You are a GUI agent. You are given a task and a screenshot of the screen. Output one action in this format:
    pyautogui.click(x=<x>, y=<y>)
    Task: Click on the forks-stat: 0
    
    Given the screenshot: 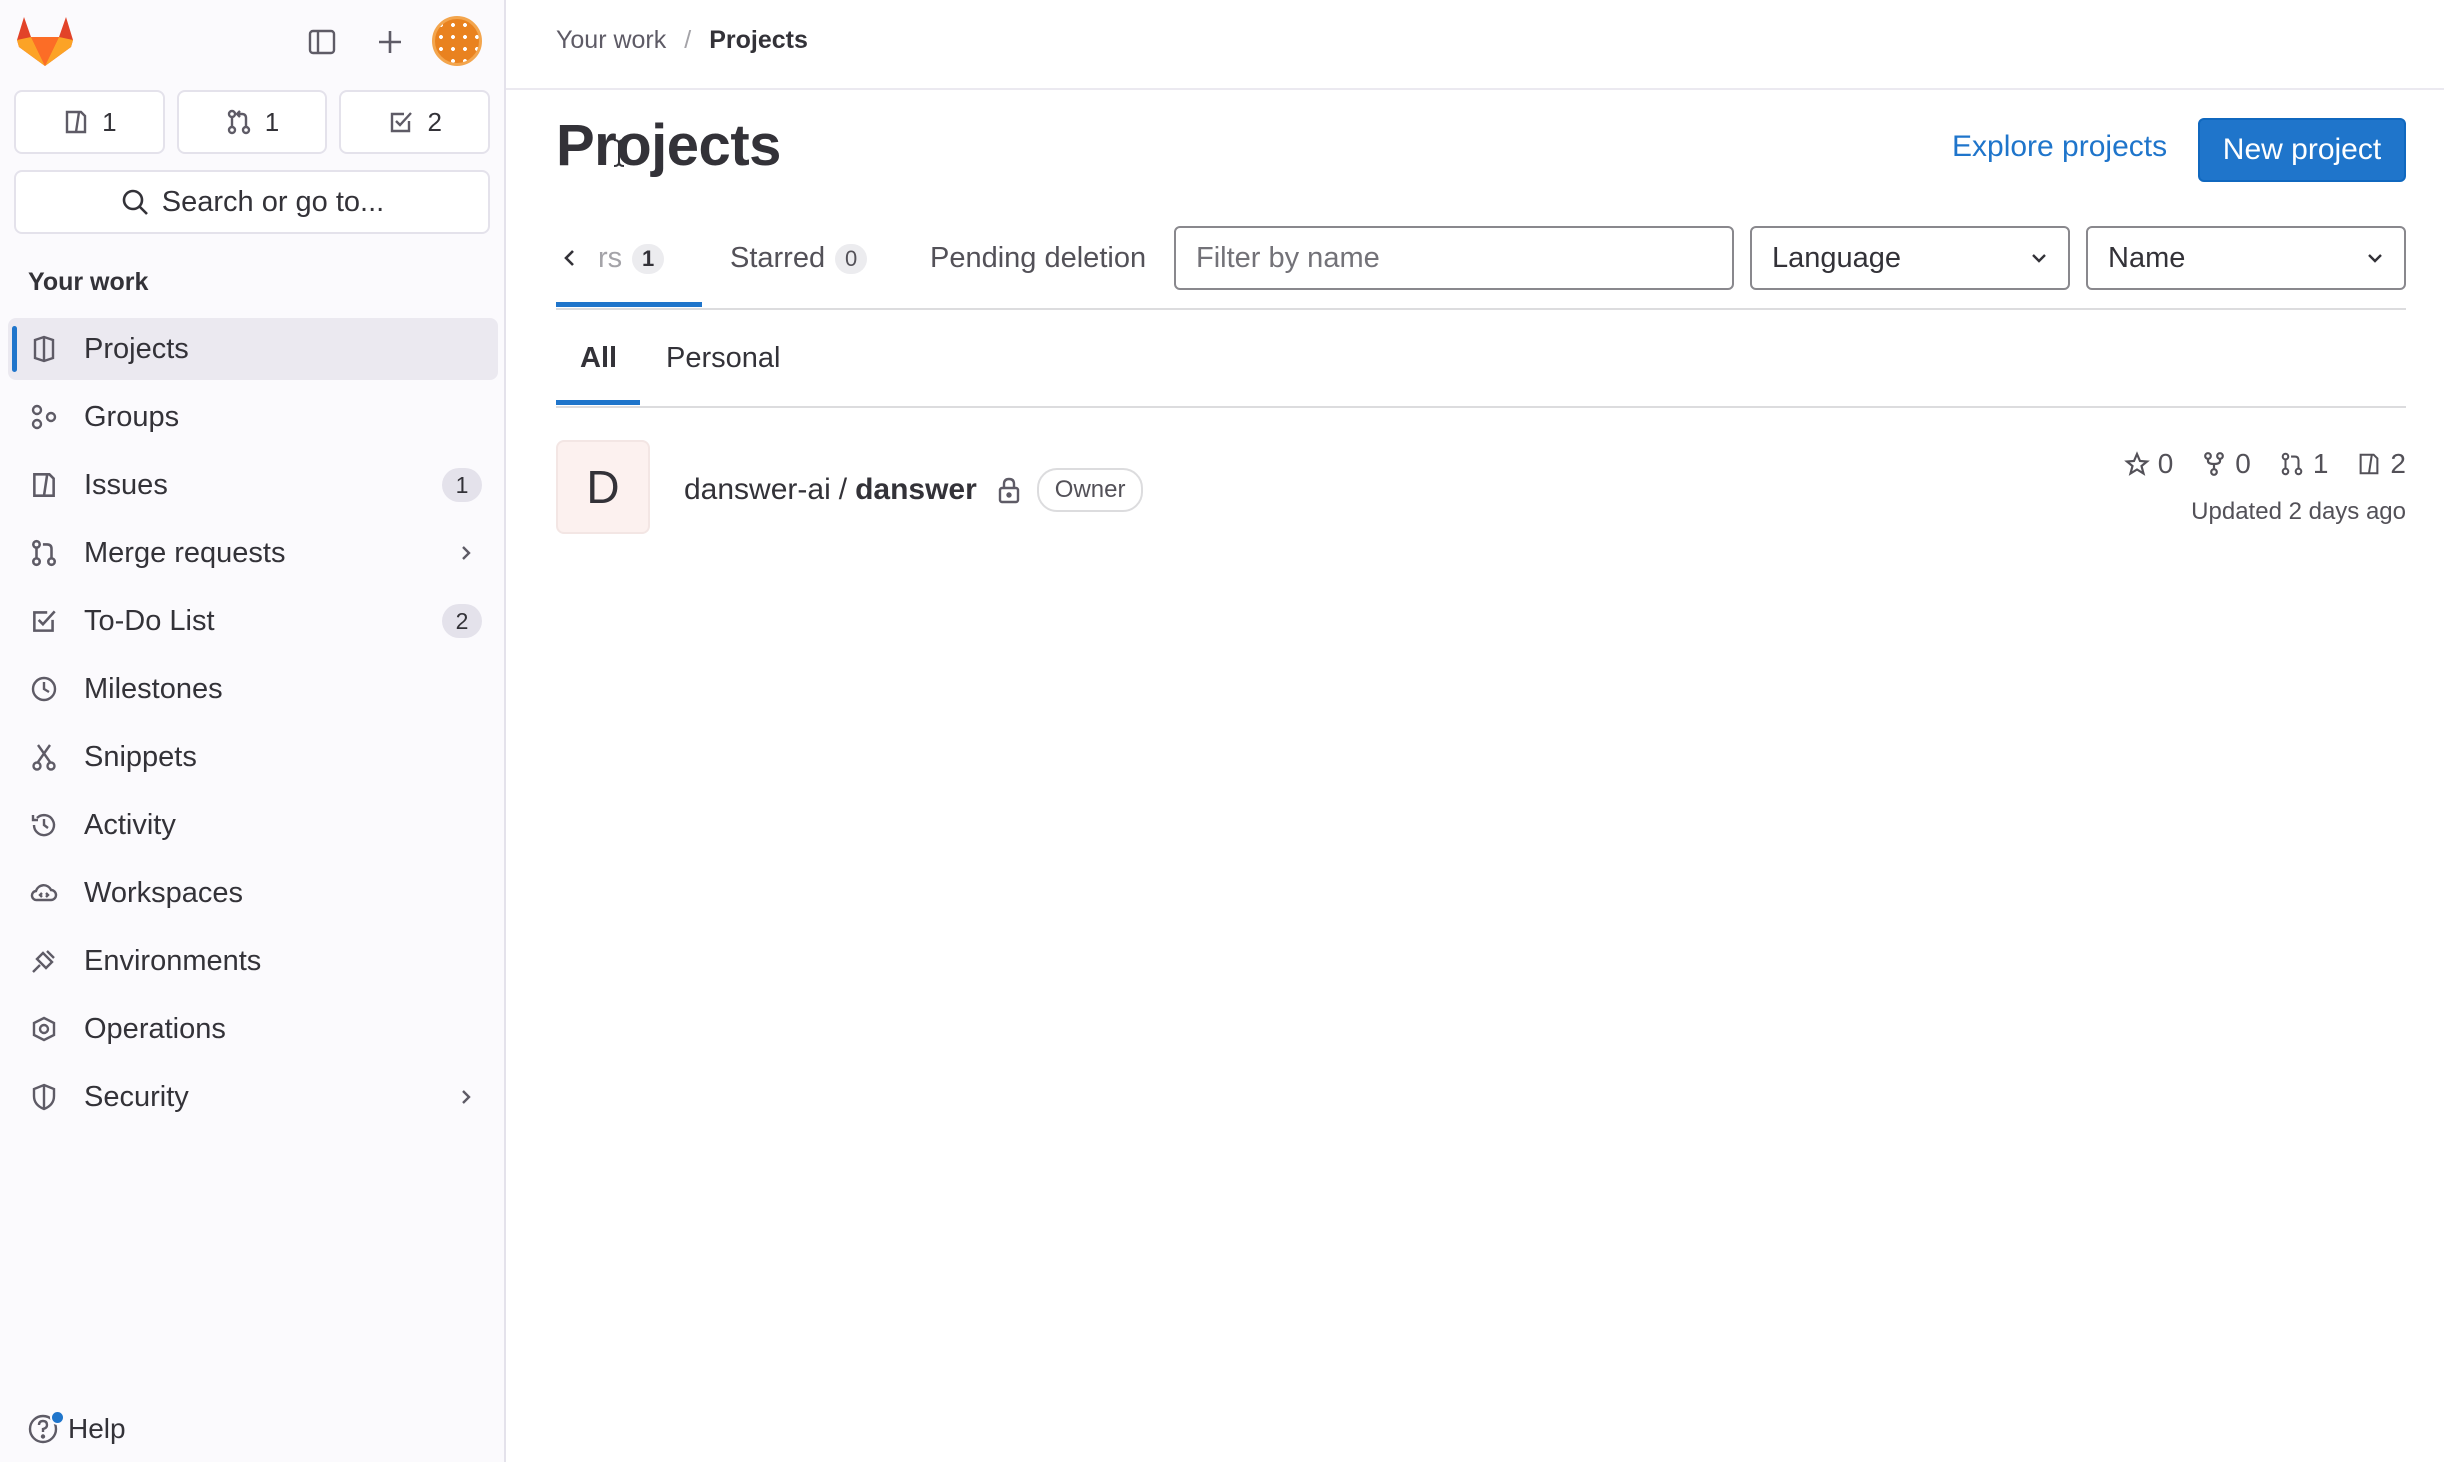 What is the action you would take?
    pyautogui.click(x=2226, y=464)
    